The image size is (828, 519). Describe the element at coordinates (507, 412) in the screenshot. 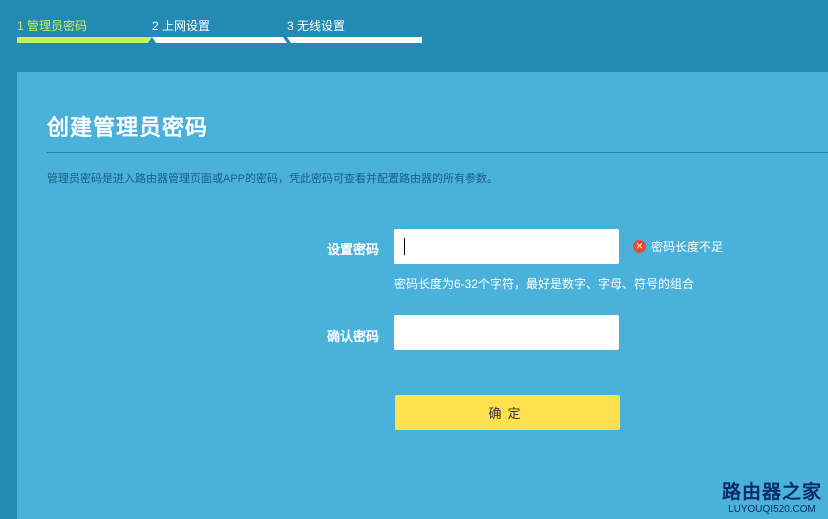

I see `confirm-button: 确定` at that location.